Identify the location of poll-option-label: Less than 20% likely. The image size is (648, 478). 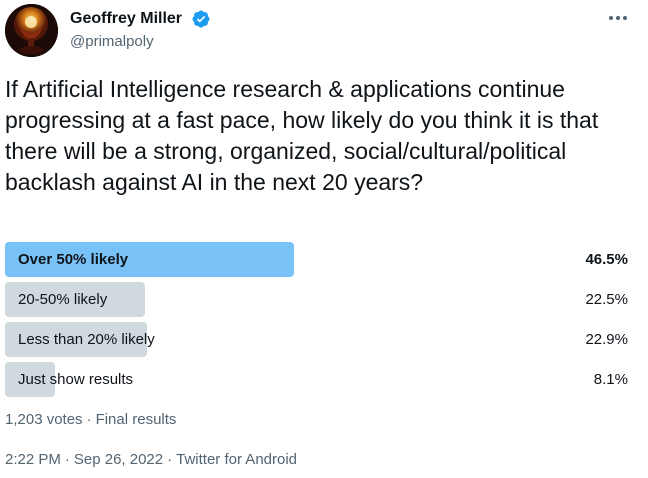
(86, 339).